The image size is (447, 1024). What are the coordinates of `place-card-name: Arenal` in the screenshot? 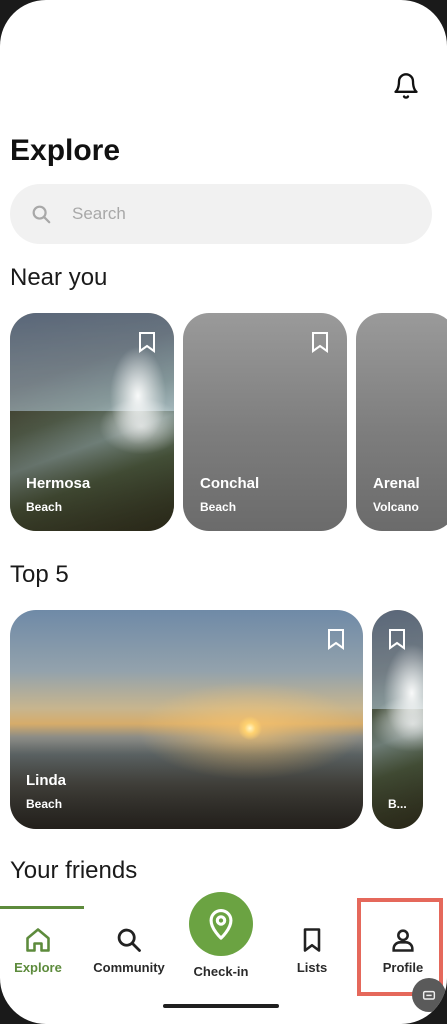 It's located at (396, 483).